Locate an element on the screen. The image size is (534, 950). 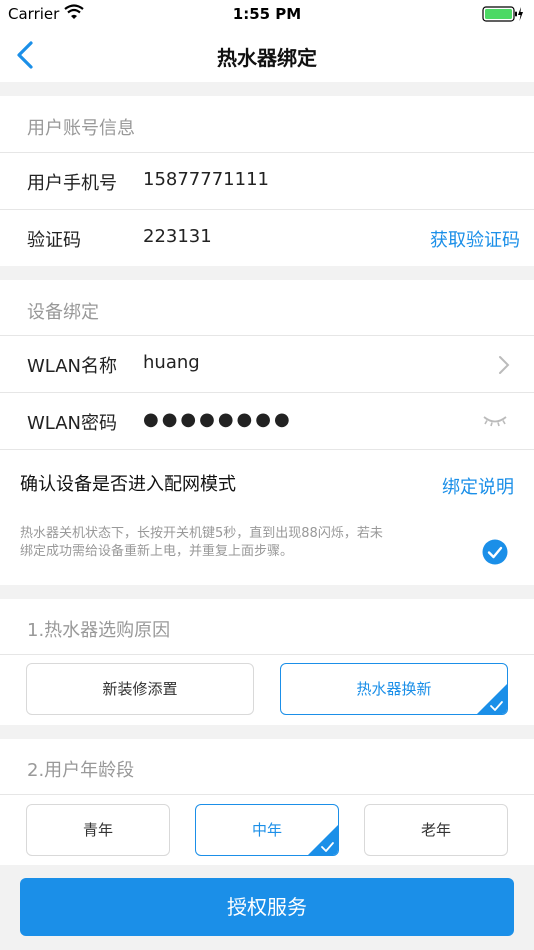
reason-section-title: 1.热水器选购原因 is located at coordinates (99, 630).